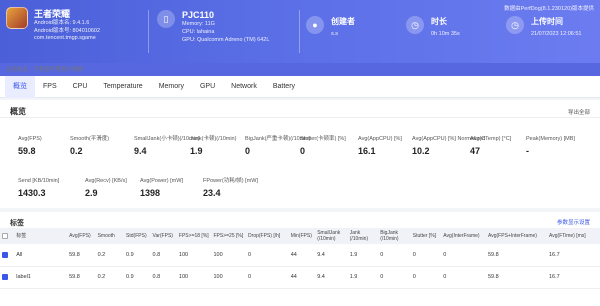 The height and width of the screenshot is (306, 600). I want to click on select-all-checkbox, so click(5, 235).